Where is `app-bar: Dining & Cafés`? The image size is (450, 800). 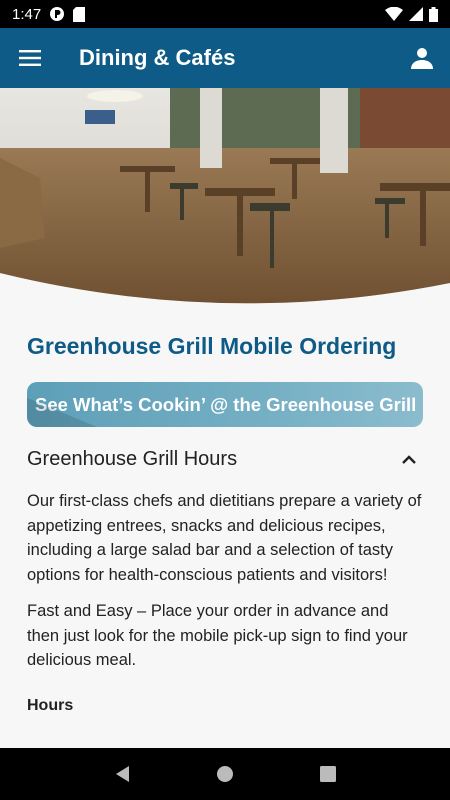
app-bar: Dining & Cafés is located at coordinates (225, 58).